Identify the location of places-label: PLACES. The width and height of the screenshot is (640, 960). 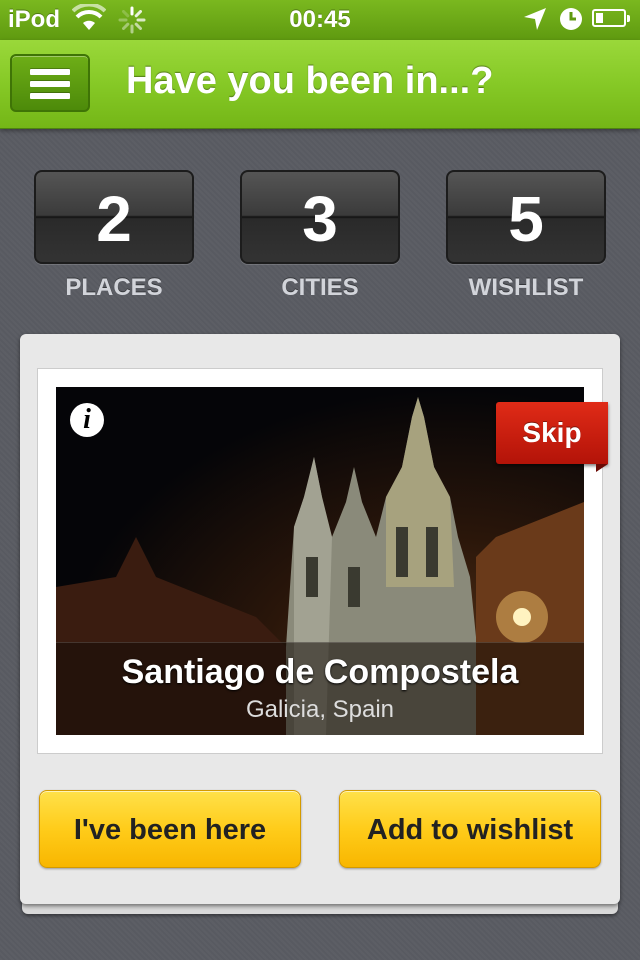
(114, 287).